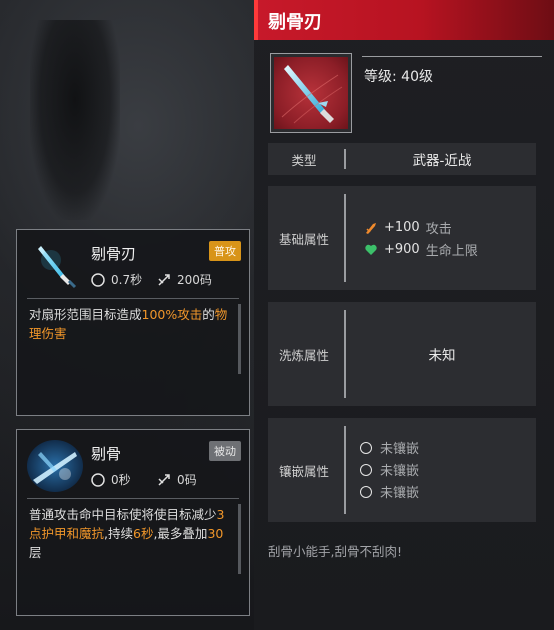  What do you see at coordinates (438, 229) in the screenshot?
I see `attack-name: 攻击` at bounding box center [438, 229].